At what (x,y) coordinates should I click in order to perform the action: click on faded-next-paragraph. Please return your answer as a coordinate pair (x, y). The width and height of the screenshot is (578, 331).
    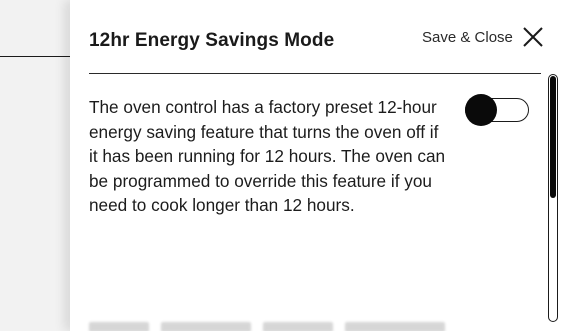
    Looking at the image, I should click on (309, 325).